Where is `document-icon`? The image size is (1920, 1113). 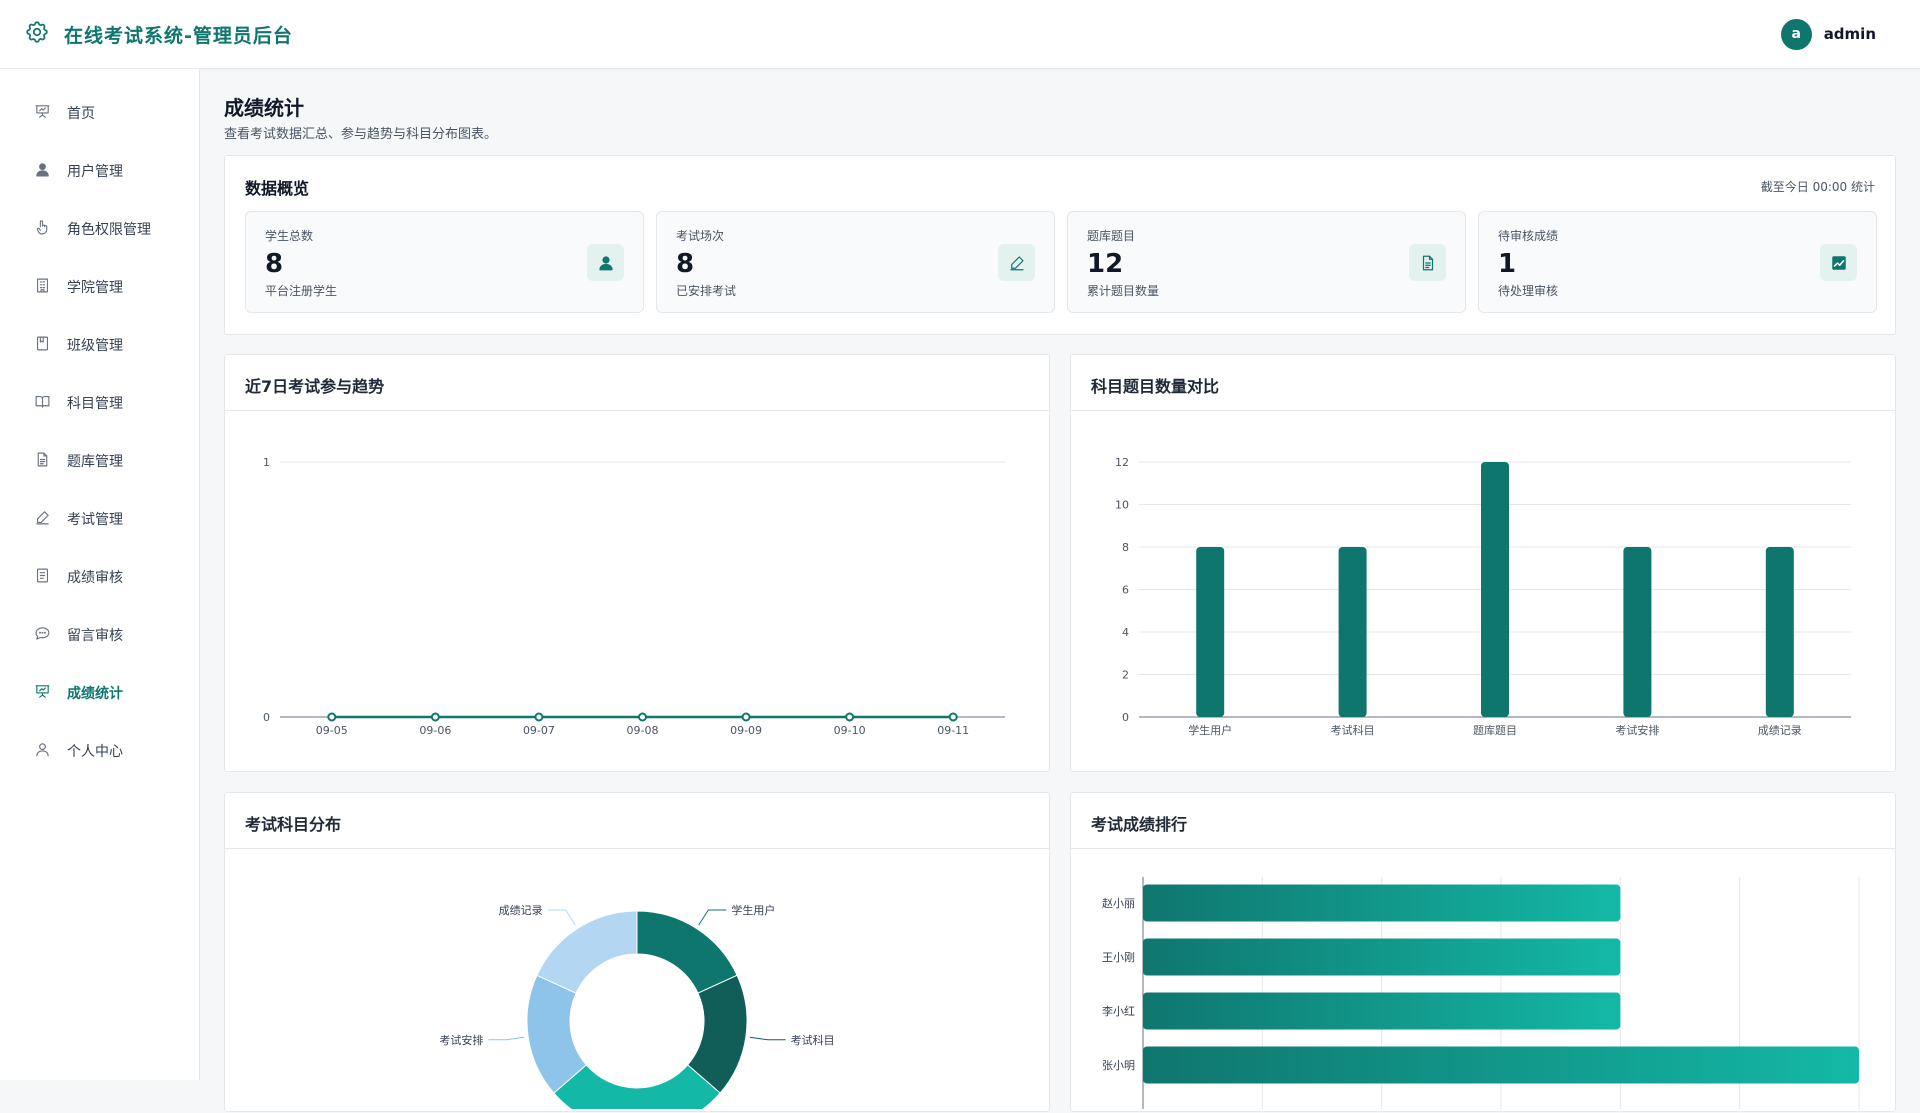
document-icon is located at coordinates (1427, 262).